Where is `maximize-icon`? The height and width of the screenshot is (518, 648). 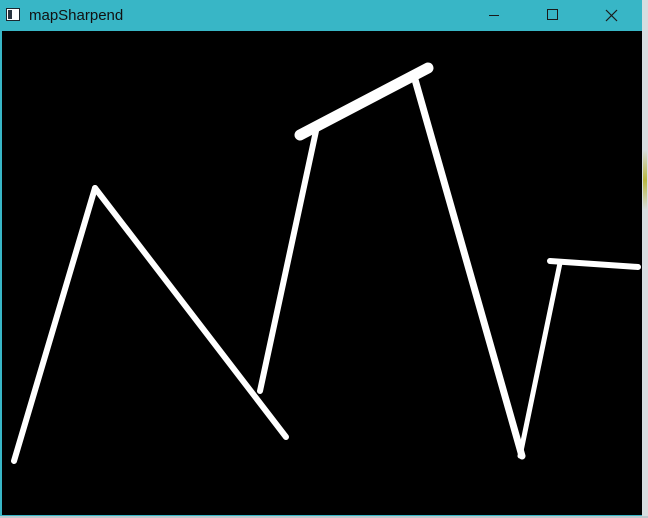
maximize-icon is located at coordinates (552, 14).